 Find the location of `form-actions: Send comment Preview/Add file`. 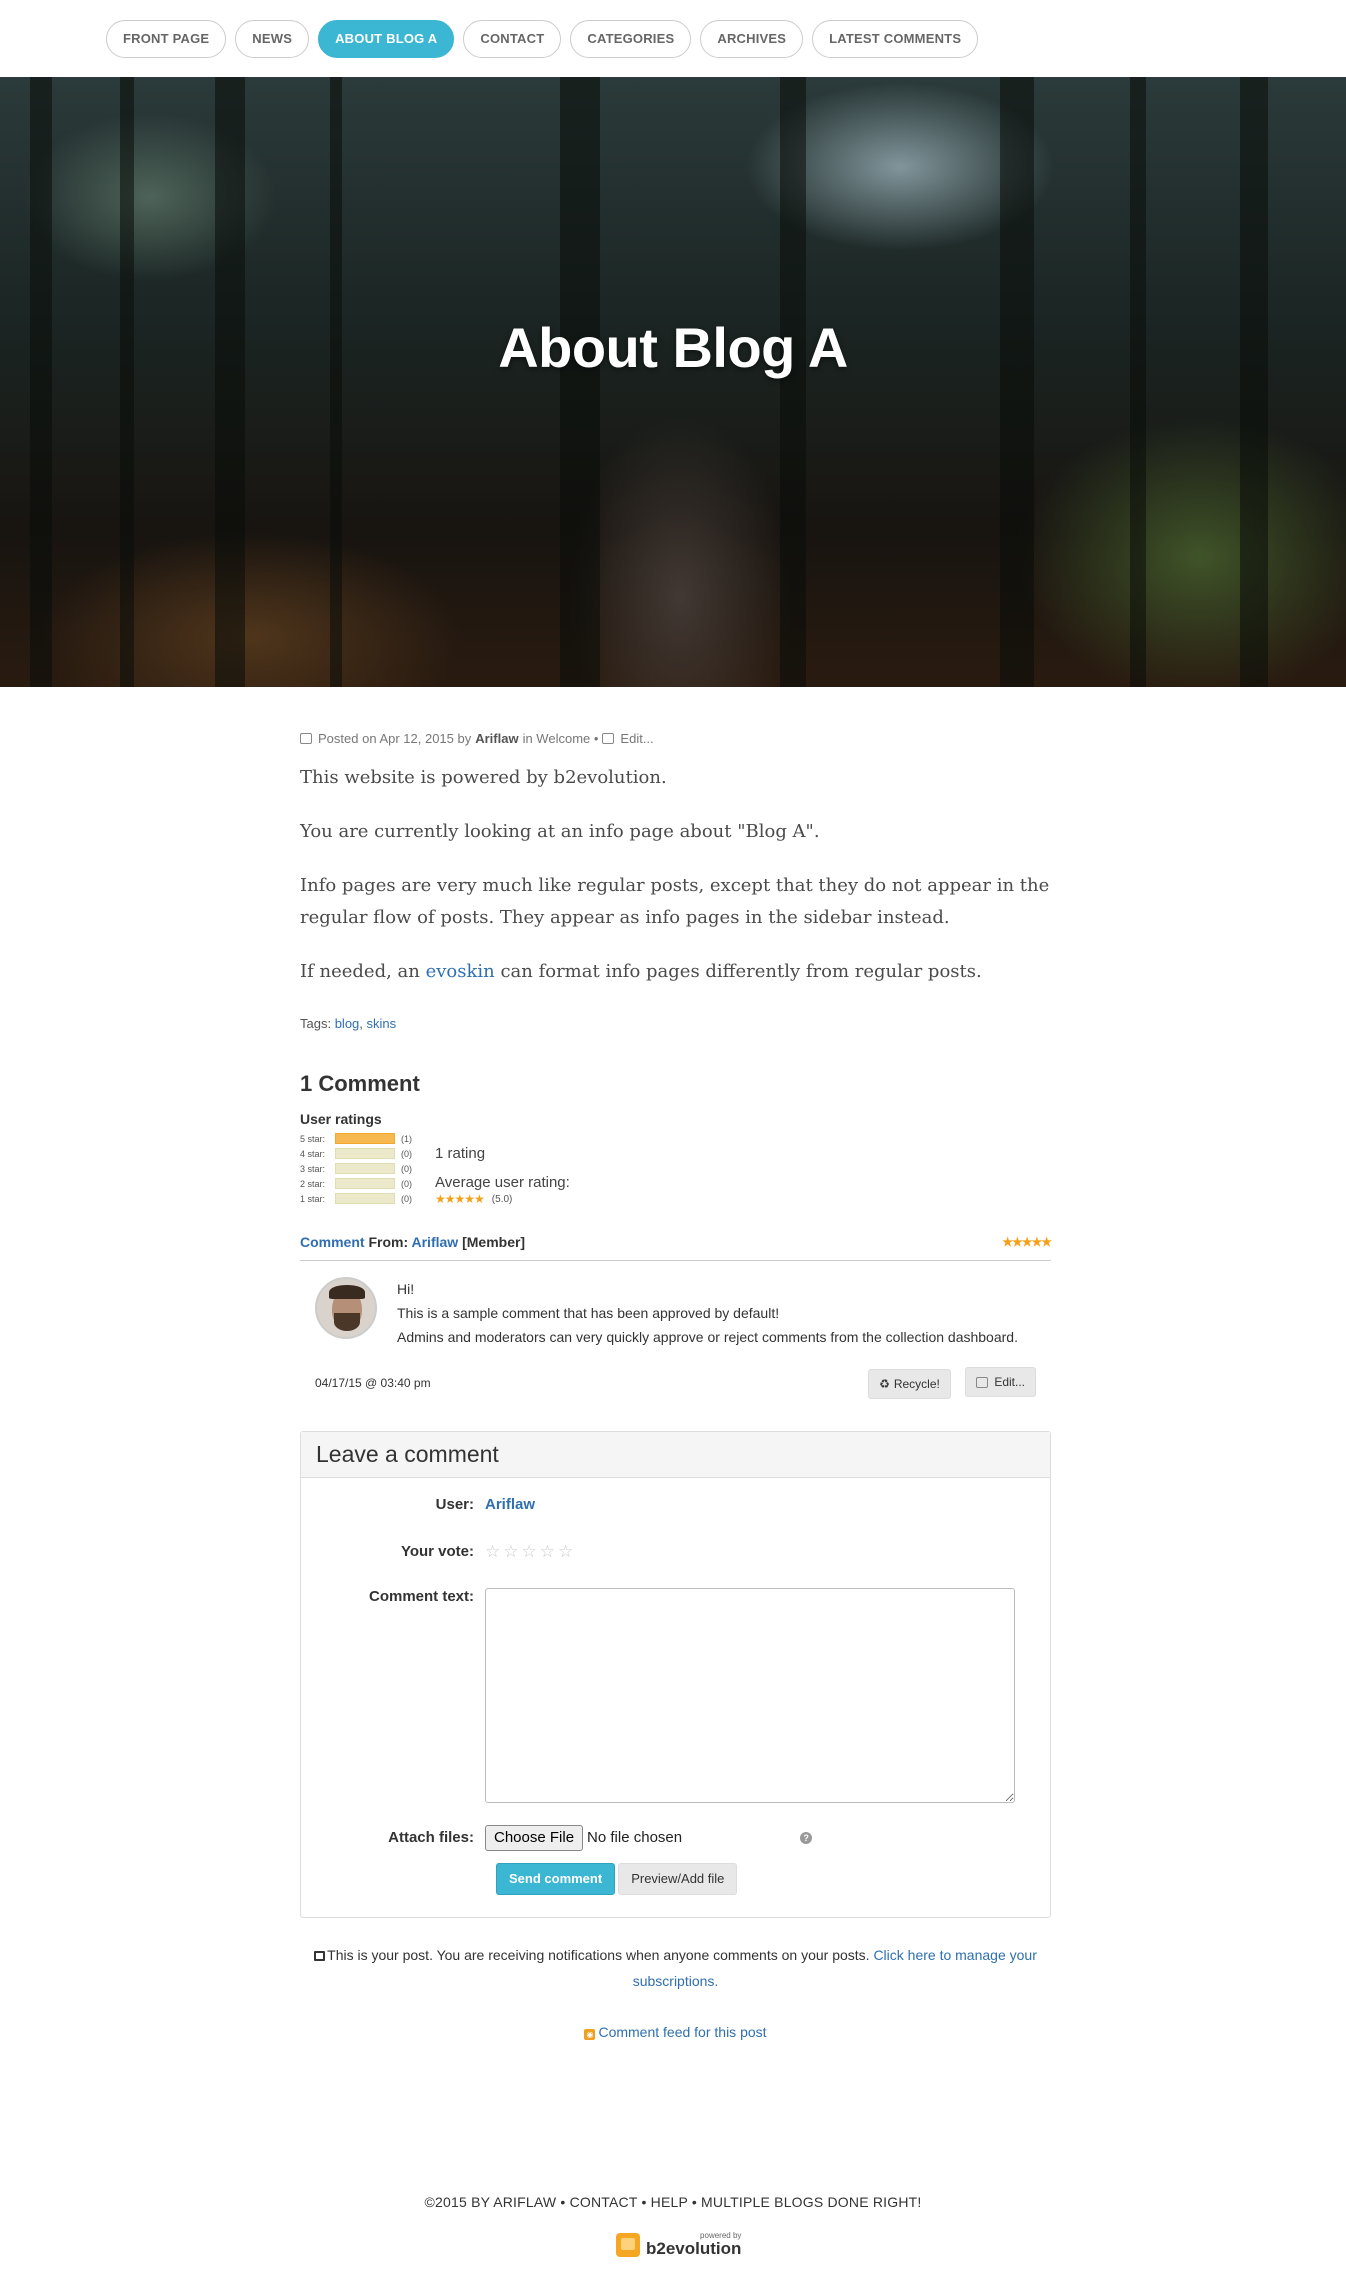

form-actions: Send comment Preview/Add file is located at coordinates (773, 1878).